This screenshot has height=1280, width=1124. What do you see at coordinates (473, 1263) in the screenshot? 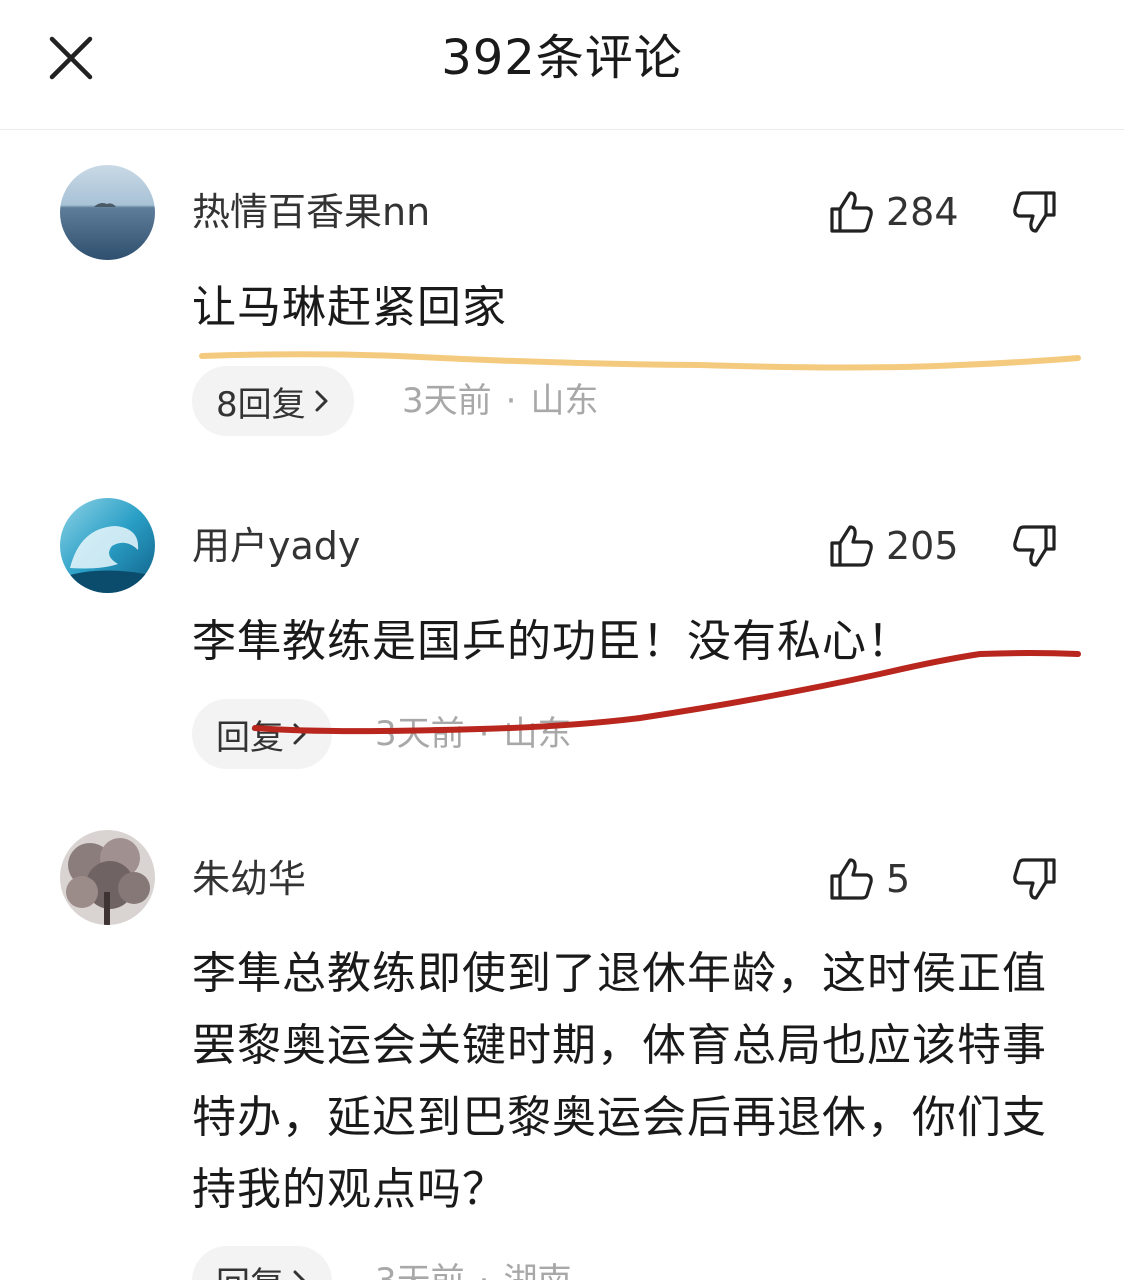
I see `comment-meta: 3天前·湖南` at bounding box center [473, 1263].